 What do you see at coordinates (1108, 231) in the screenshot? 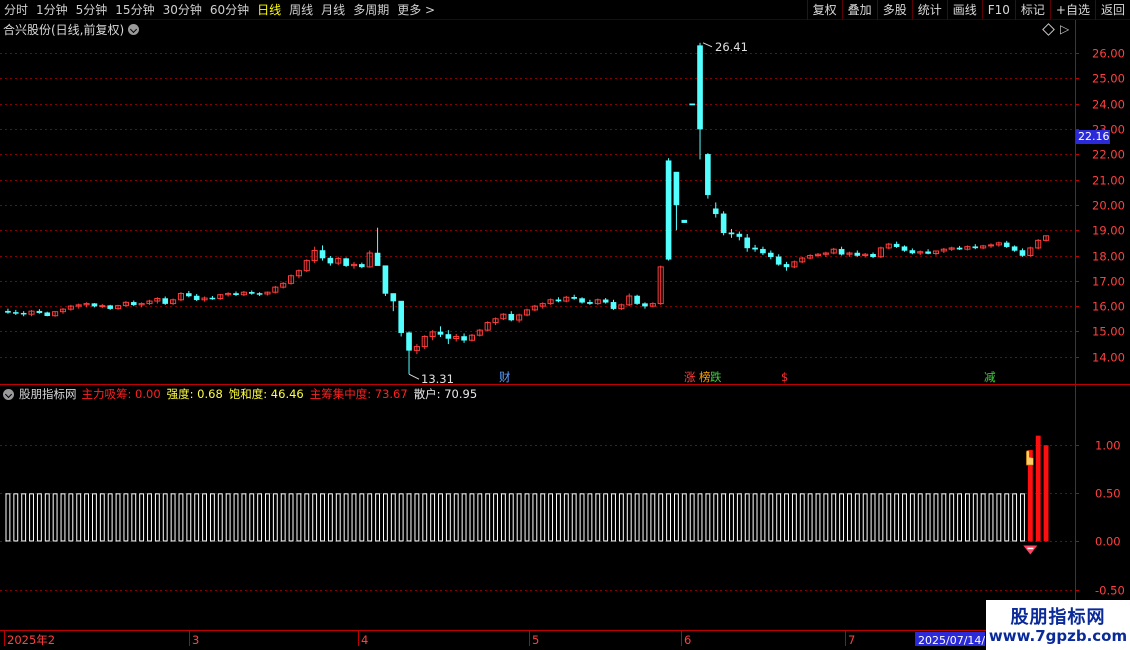
I see `price-tick-label: 19.00` at bounding box center [1108, 231].